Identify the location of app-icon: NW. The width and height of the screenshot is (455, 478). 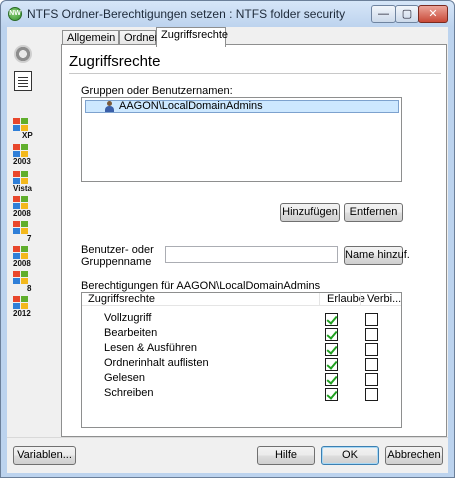
(15, 14).